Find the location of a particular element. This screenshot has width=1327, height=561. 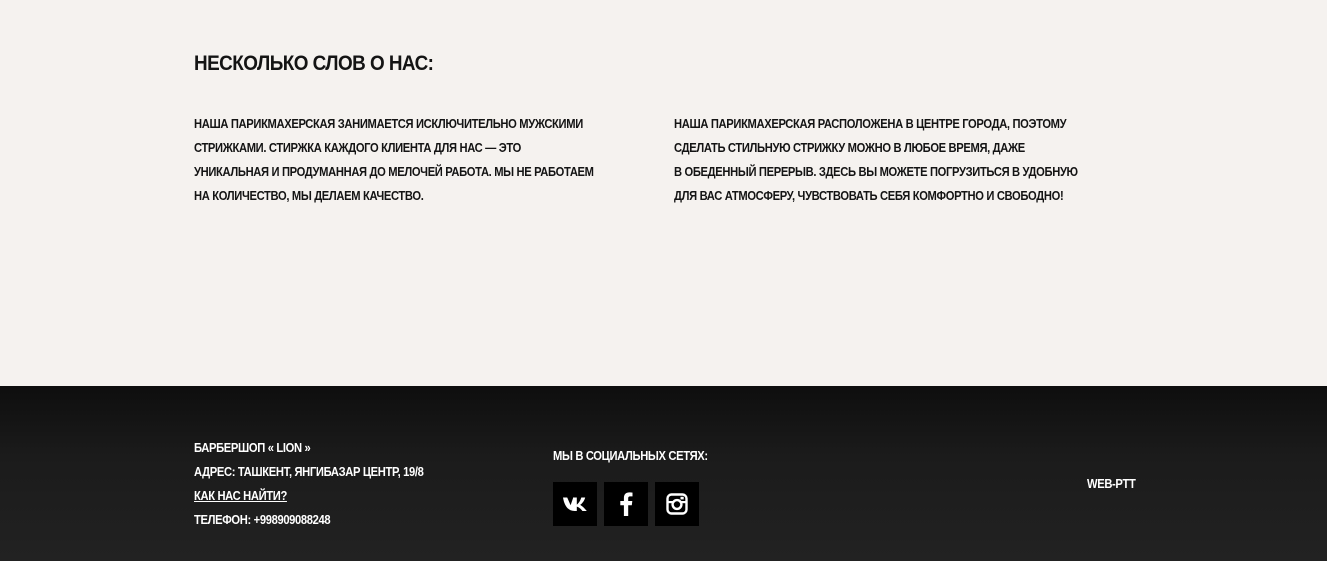

facebook-icon is located at coordinates (626, 504).